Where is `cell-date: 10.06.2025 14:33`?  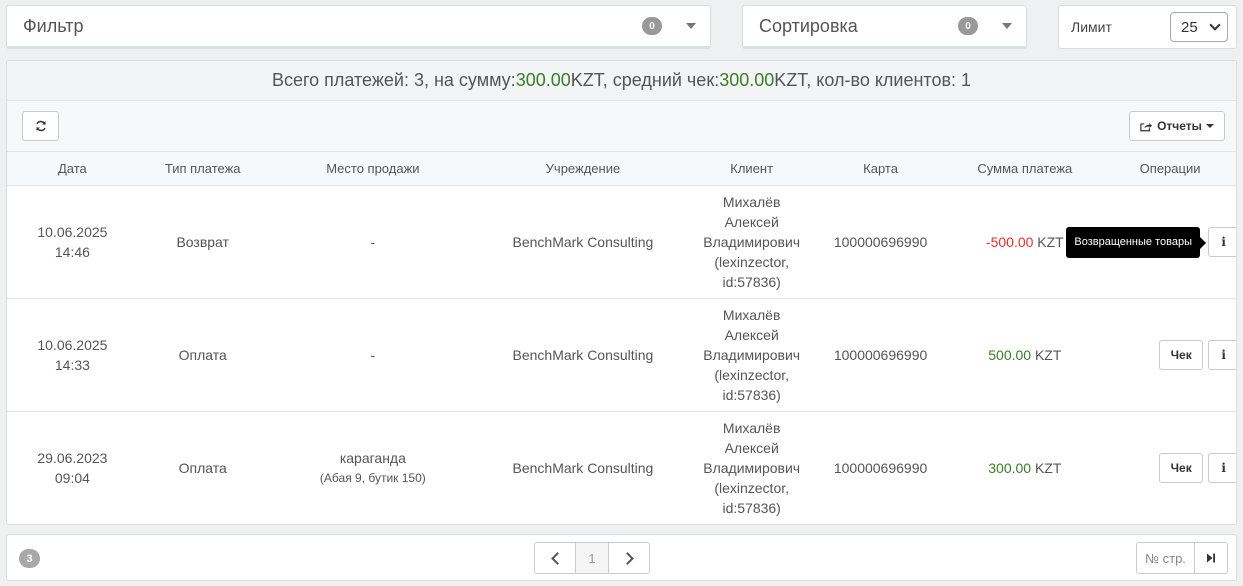 cell-date: 10.06.2025 14:33 is located at coordinates (72, 355).